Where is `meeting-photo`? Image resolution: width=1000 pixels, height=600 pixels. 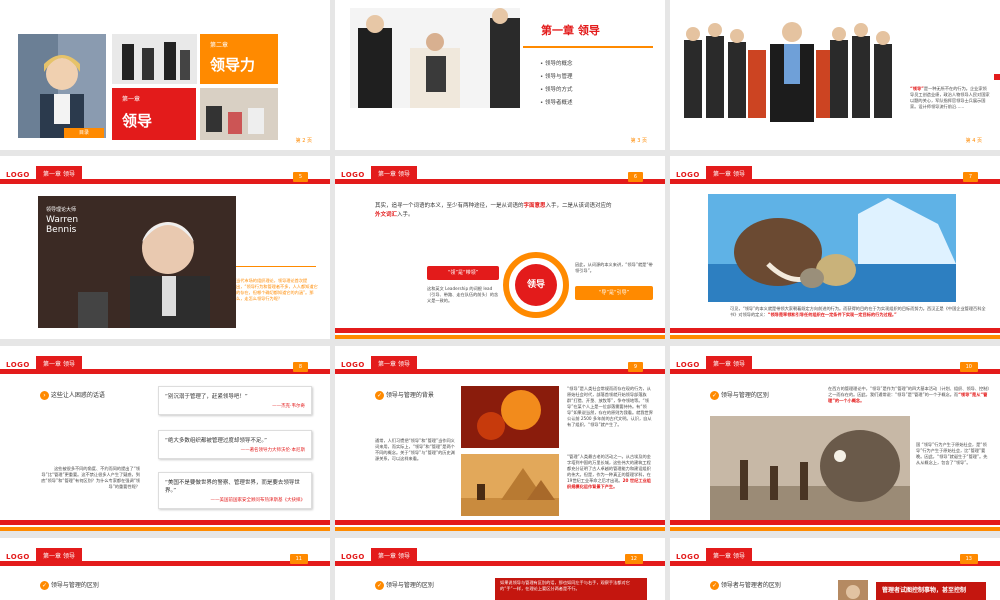
meeting-photo is located at coordinates (154, 59).